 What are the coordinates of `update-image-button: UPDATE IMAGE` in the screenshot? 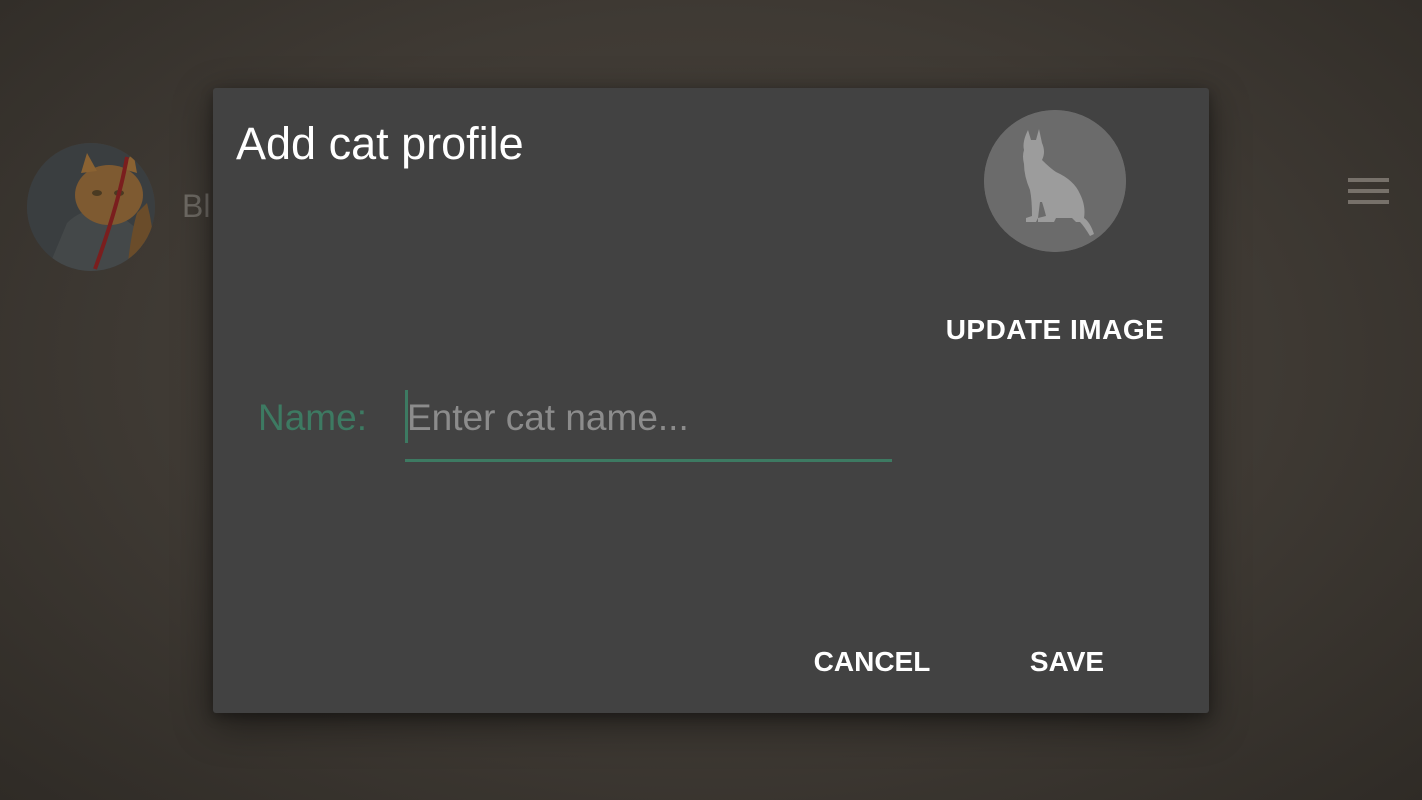 It's located at (1055, 330).